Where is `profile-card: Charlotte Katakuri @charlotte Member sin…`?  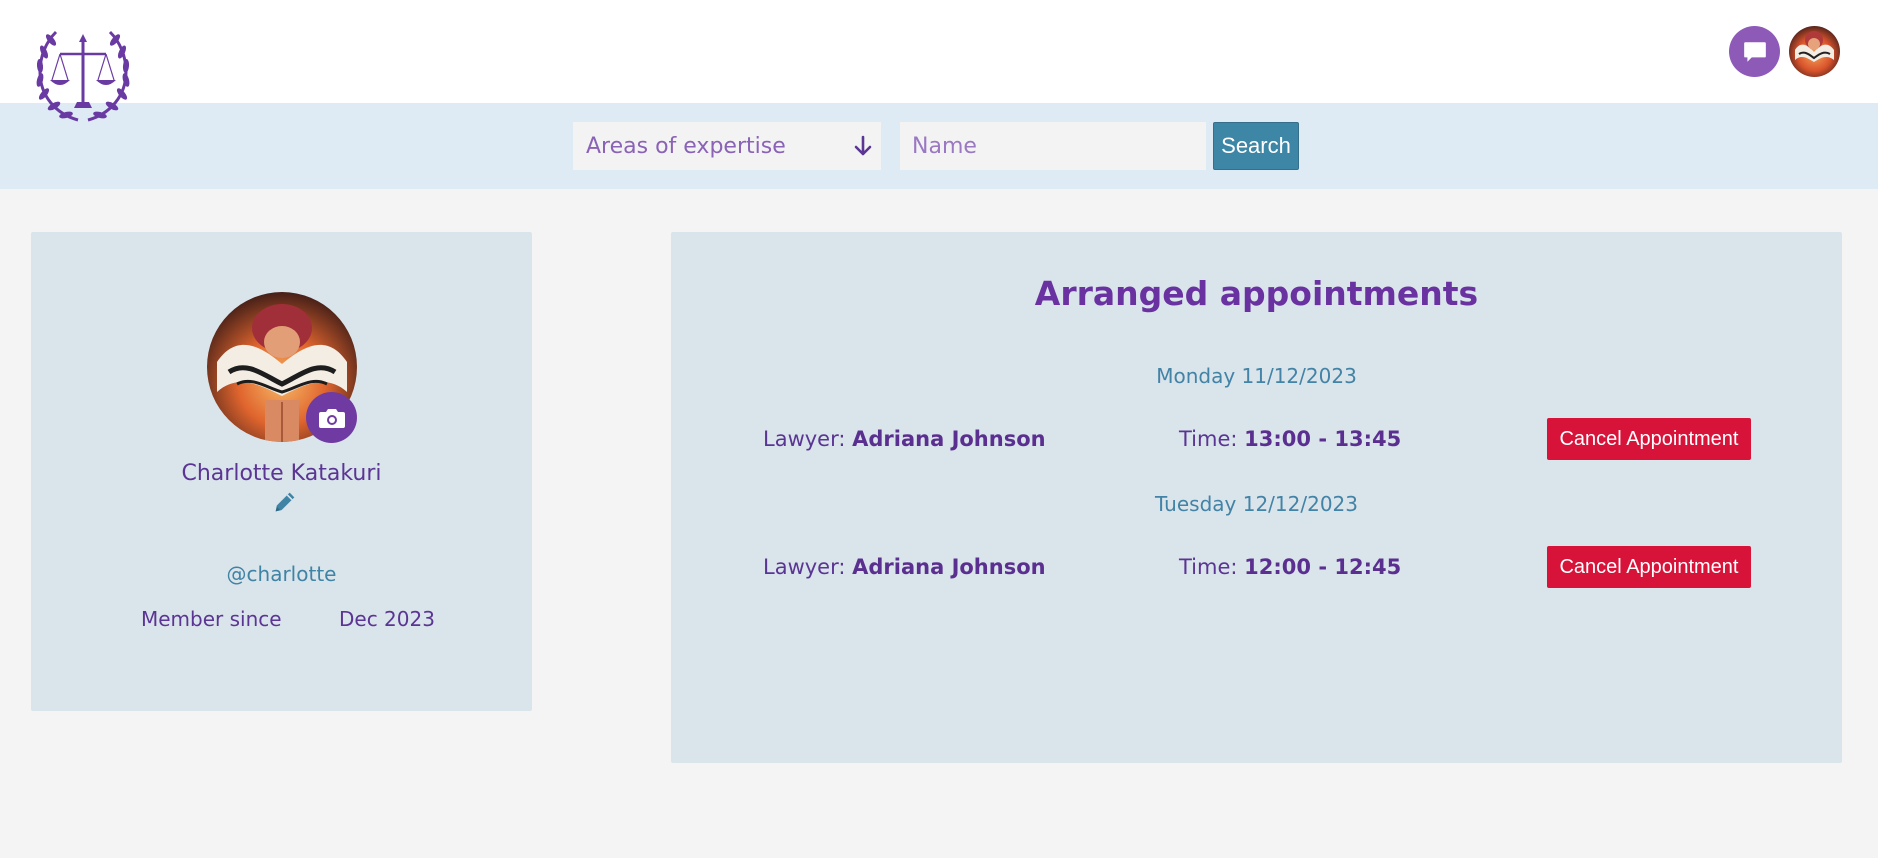
profile-card: Charlotte Katakuri @charlotte Member sin… is located at coordinates (281, 471).